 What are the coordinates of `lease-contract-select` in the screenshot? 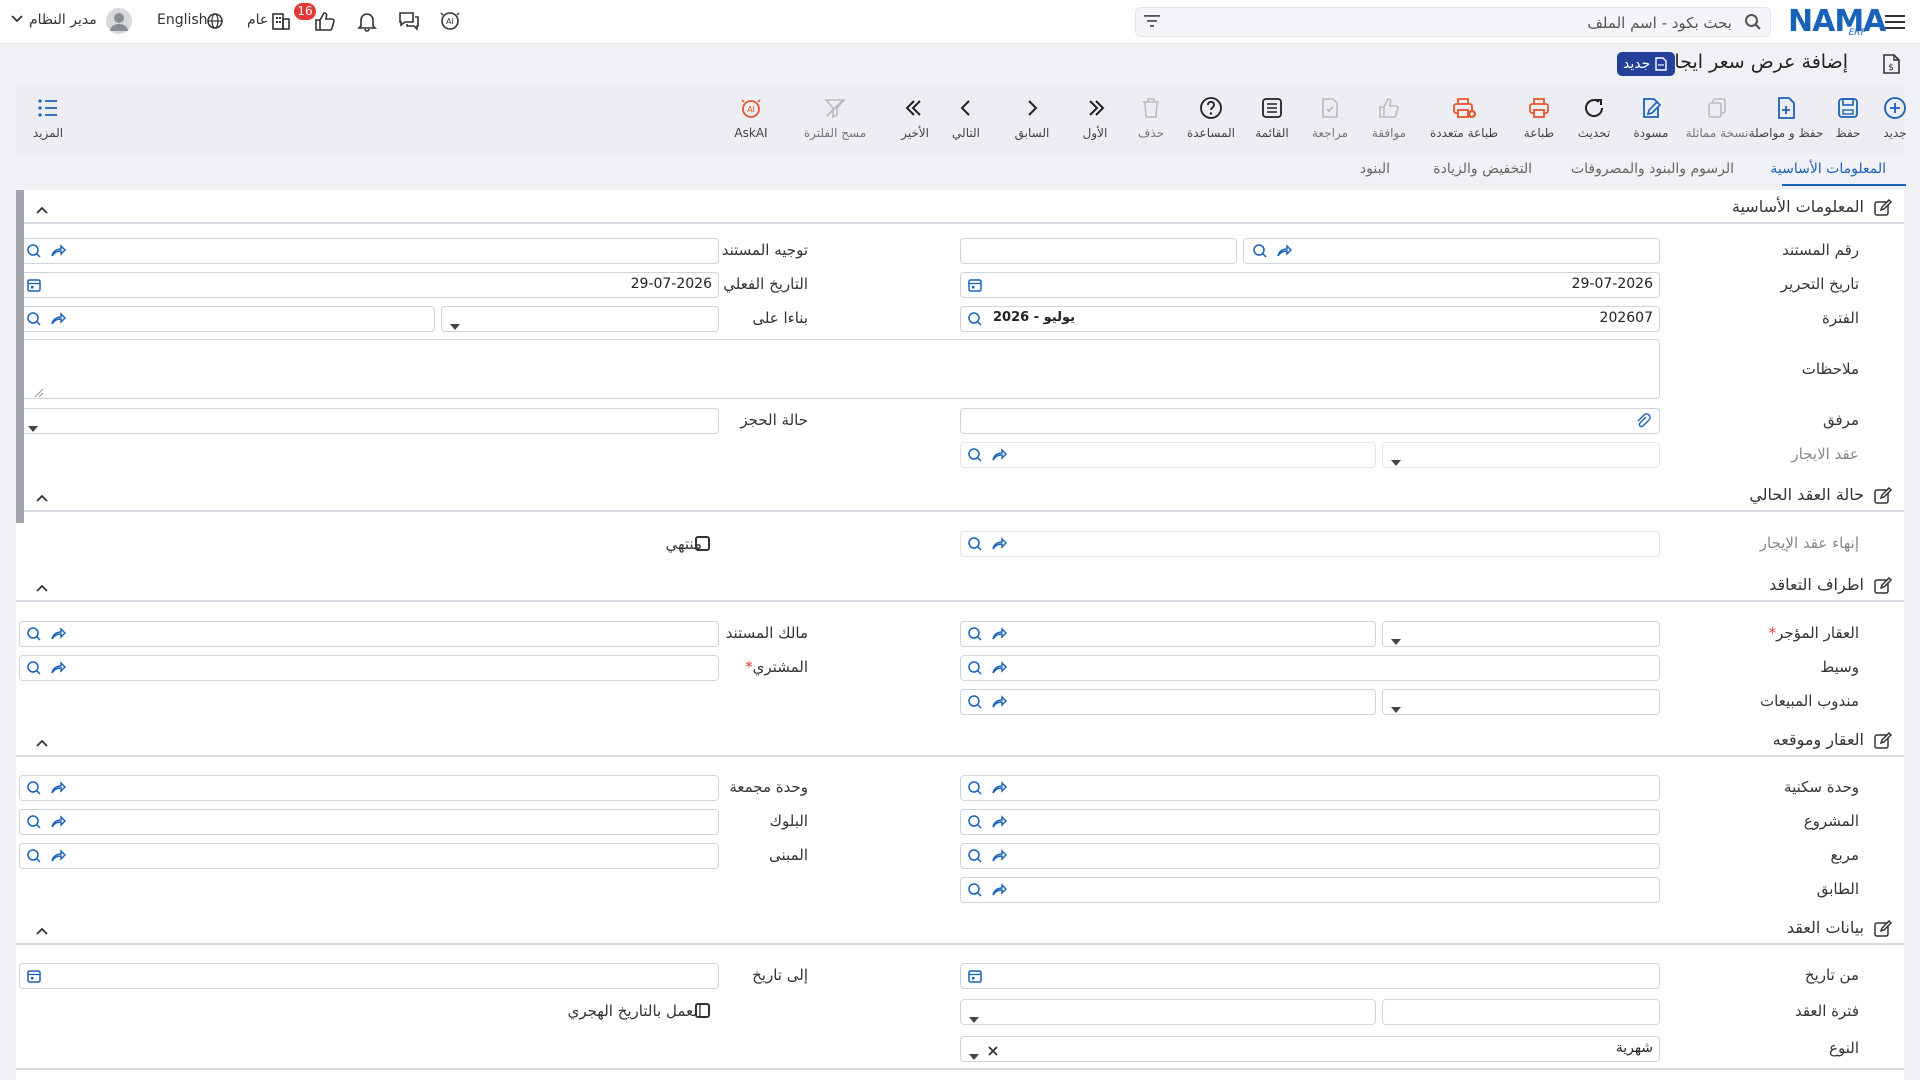 It's located at (1521, 455).